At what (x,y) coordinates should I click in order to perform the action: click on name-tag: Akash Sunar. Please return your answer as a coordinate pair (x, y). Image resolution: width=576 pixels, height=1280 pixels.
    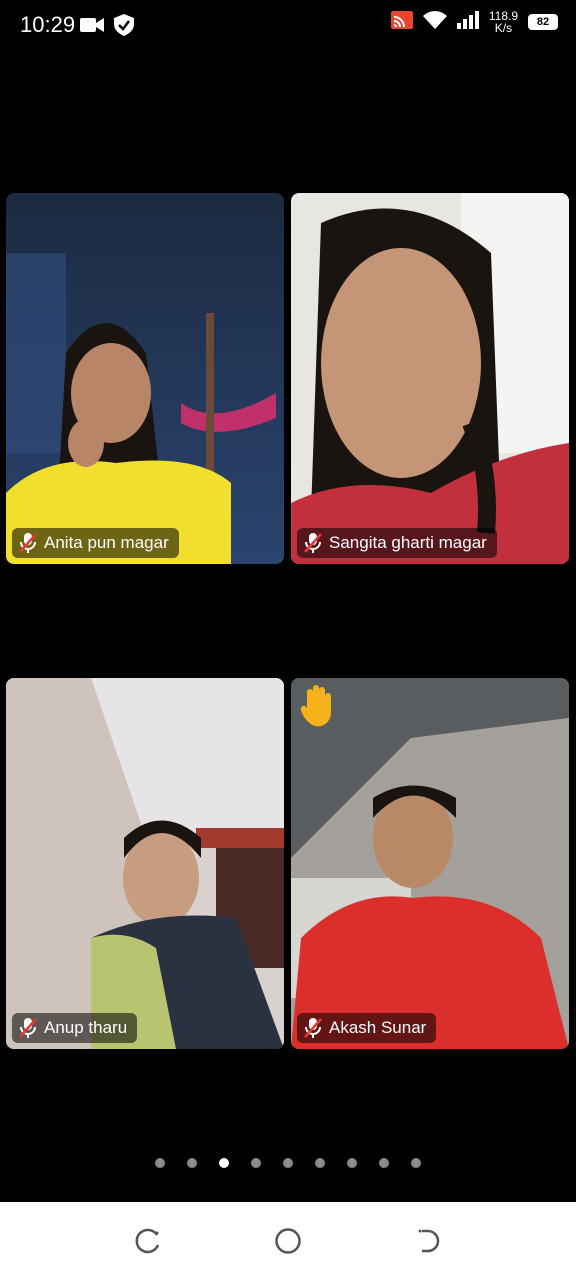
    Looking at the image, I should click on (367, 1028).